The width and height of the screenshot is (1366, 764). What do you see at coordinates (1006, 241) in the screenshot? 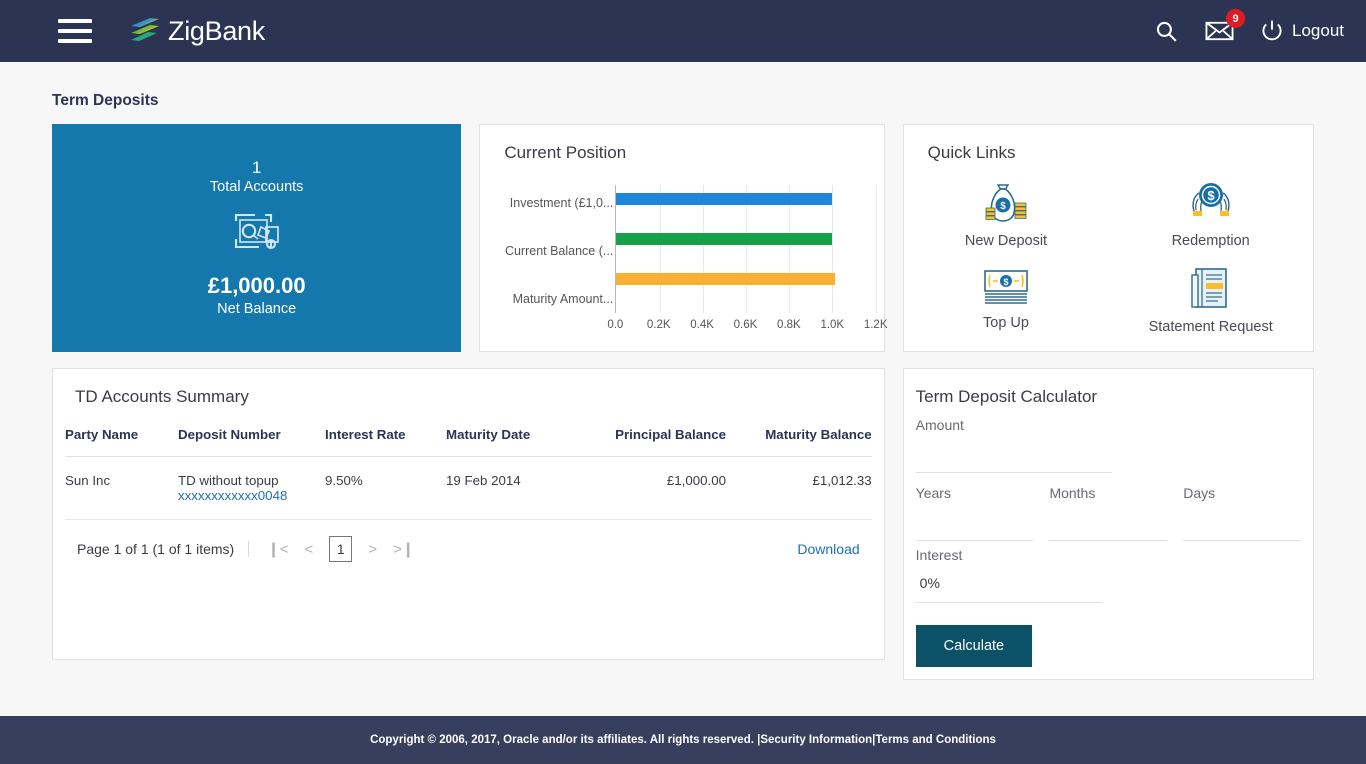
I see `quick-link-label: New Deposit` at bounding box center [1006, 241].